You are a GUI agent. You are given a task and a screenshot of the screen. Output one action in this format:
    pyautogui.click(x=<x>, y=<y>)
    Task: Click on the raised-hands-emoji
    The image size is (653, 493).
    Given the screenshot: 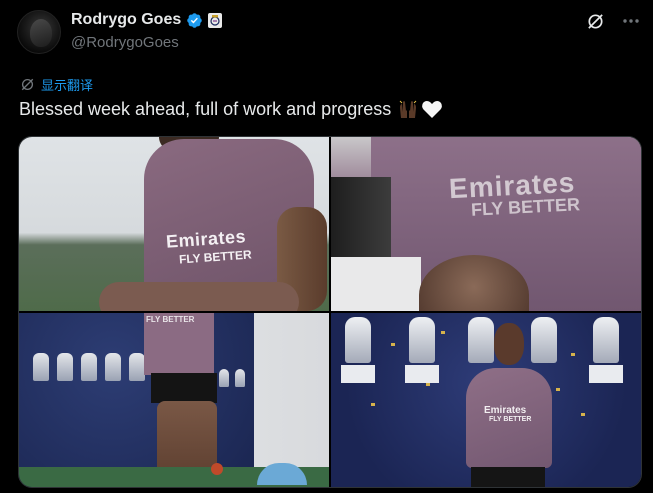 What is the action you would take?
    pyautogui.click(x=408, y=109)
    